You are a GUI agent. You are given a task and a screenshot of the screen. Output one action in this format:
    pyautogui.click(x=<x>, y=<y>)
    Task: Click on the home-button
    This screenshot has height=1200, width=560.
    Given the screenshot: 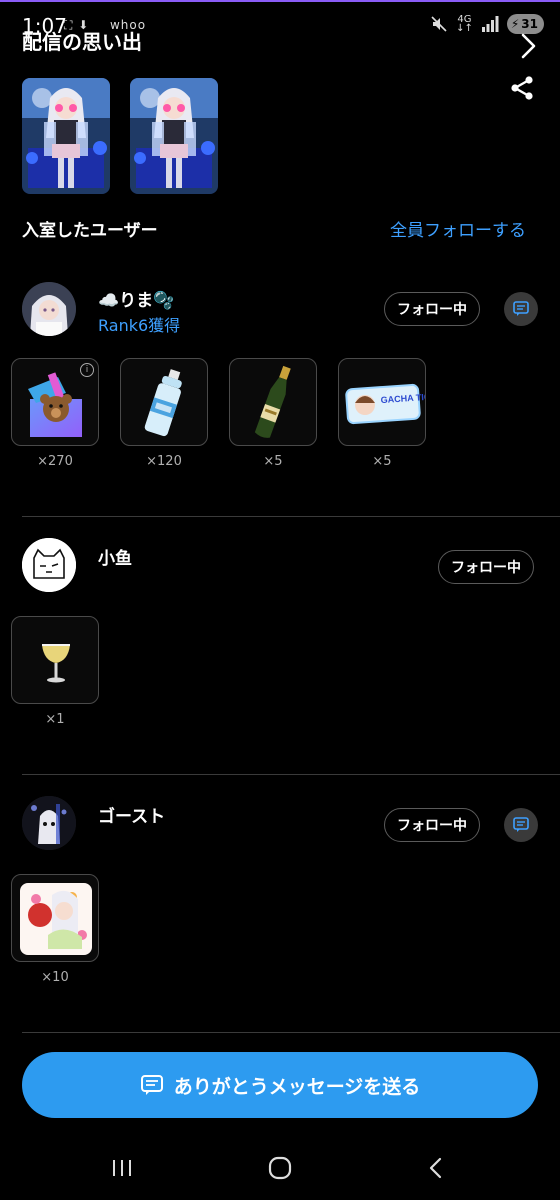 What is the action you would take?
    pyautogui.click(x=280, y=1168)
    